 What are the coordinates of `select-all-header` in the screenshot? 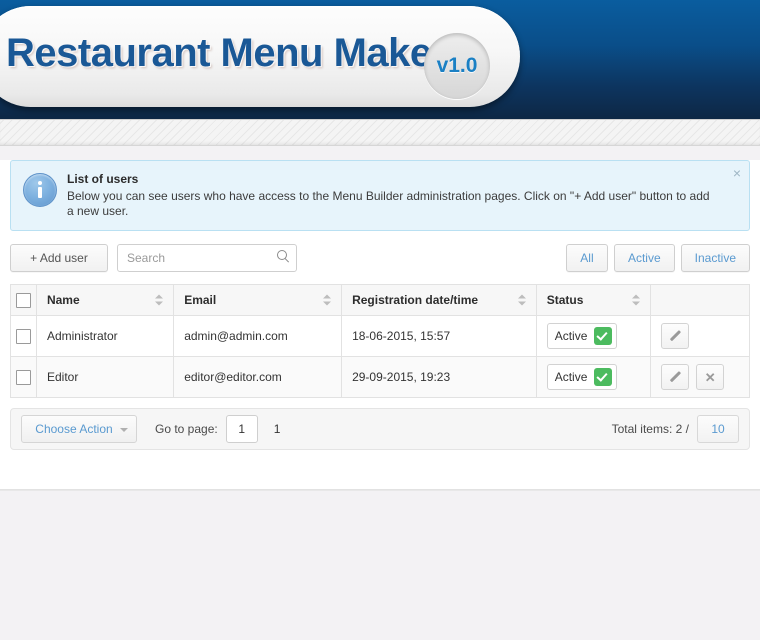 It's located at (23, 300).